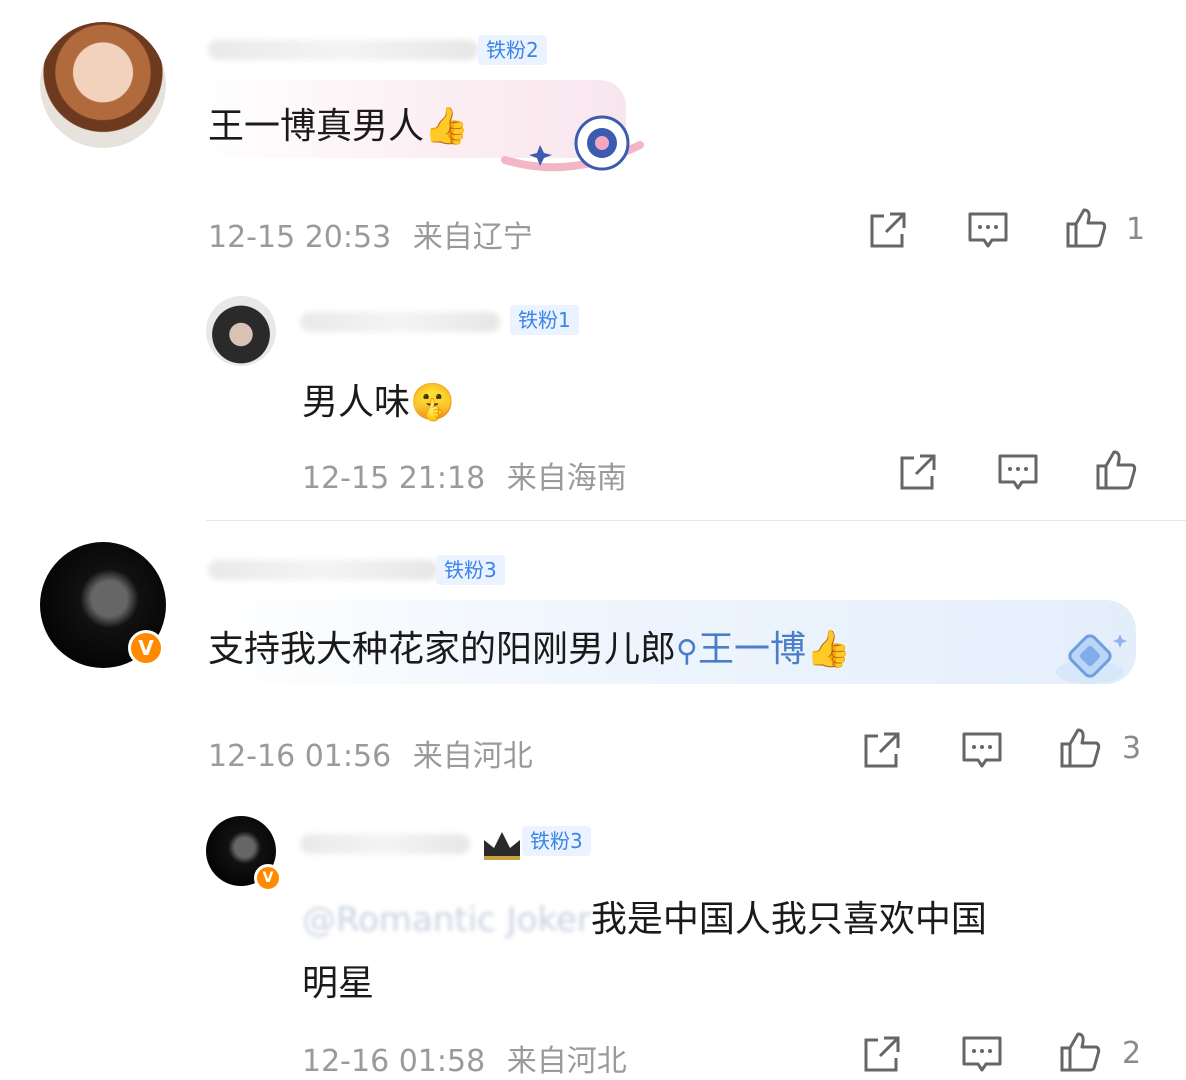 The height and width of the screenshot is (1080, 1186). Describe the element at coordinates (1132, 1053) in the screenshot. I see `like-count: 2` at that location.